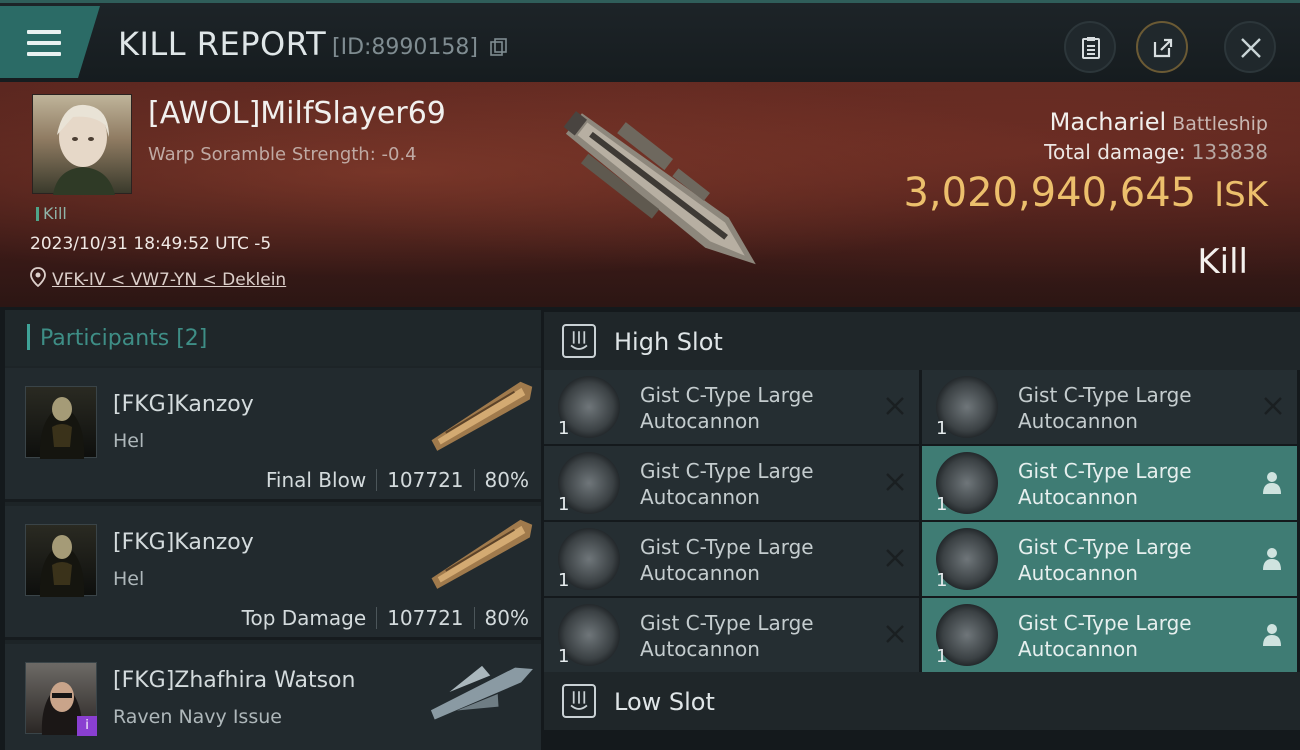 This screenshot has height=750, width=1300. What do you see at coordinates (151, 244) in the screenshot?
I see `kill-timestamp: 2023/10/31 18:49:52 UTC -5` at bounding box center [151, 244].